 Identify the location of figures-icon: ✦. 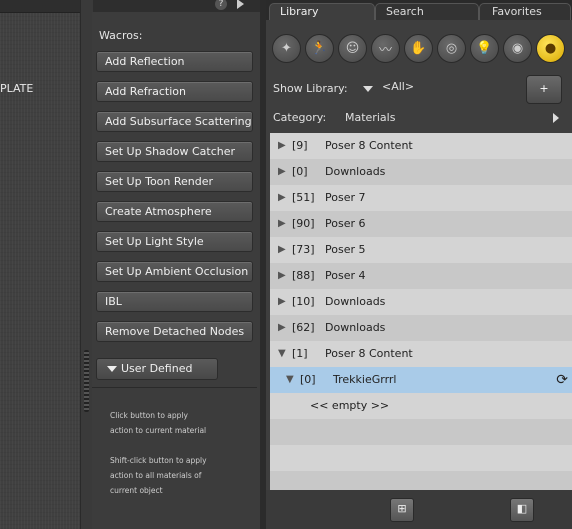
(286, 48).